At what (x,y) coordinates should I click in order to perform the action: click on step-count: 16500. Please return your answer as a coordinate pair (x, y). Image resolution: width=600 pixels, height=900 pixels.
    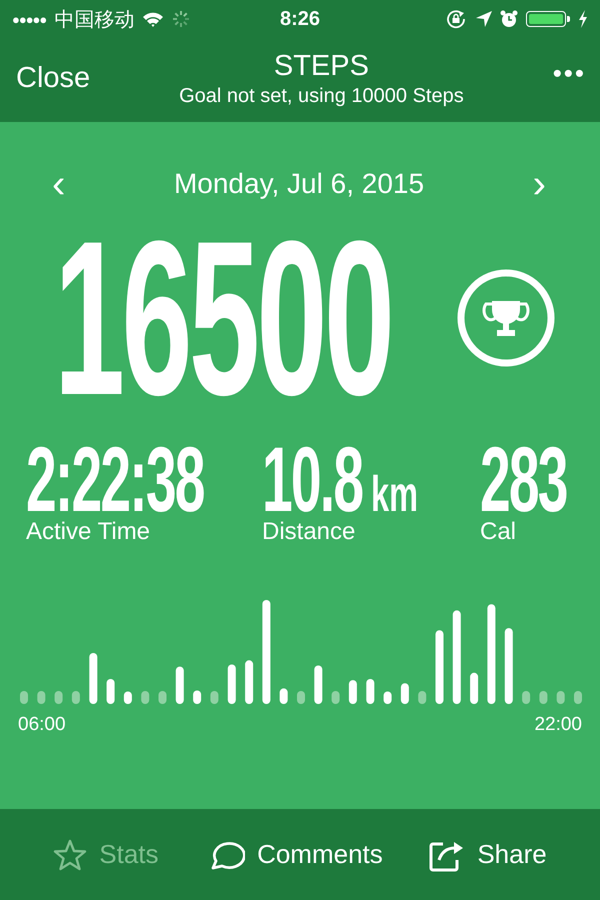
    Looking at the image, I should click on (223, 318).